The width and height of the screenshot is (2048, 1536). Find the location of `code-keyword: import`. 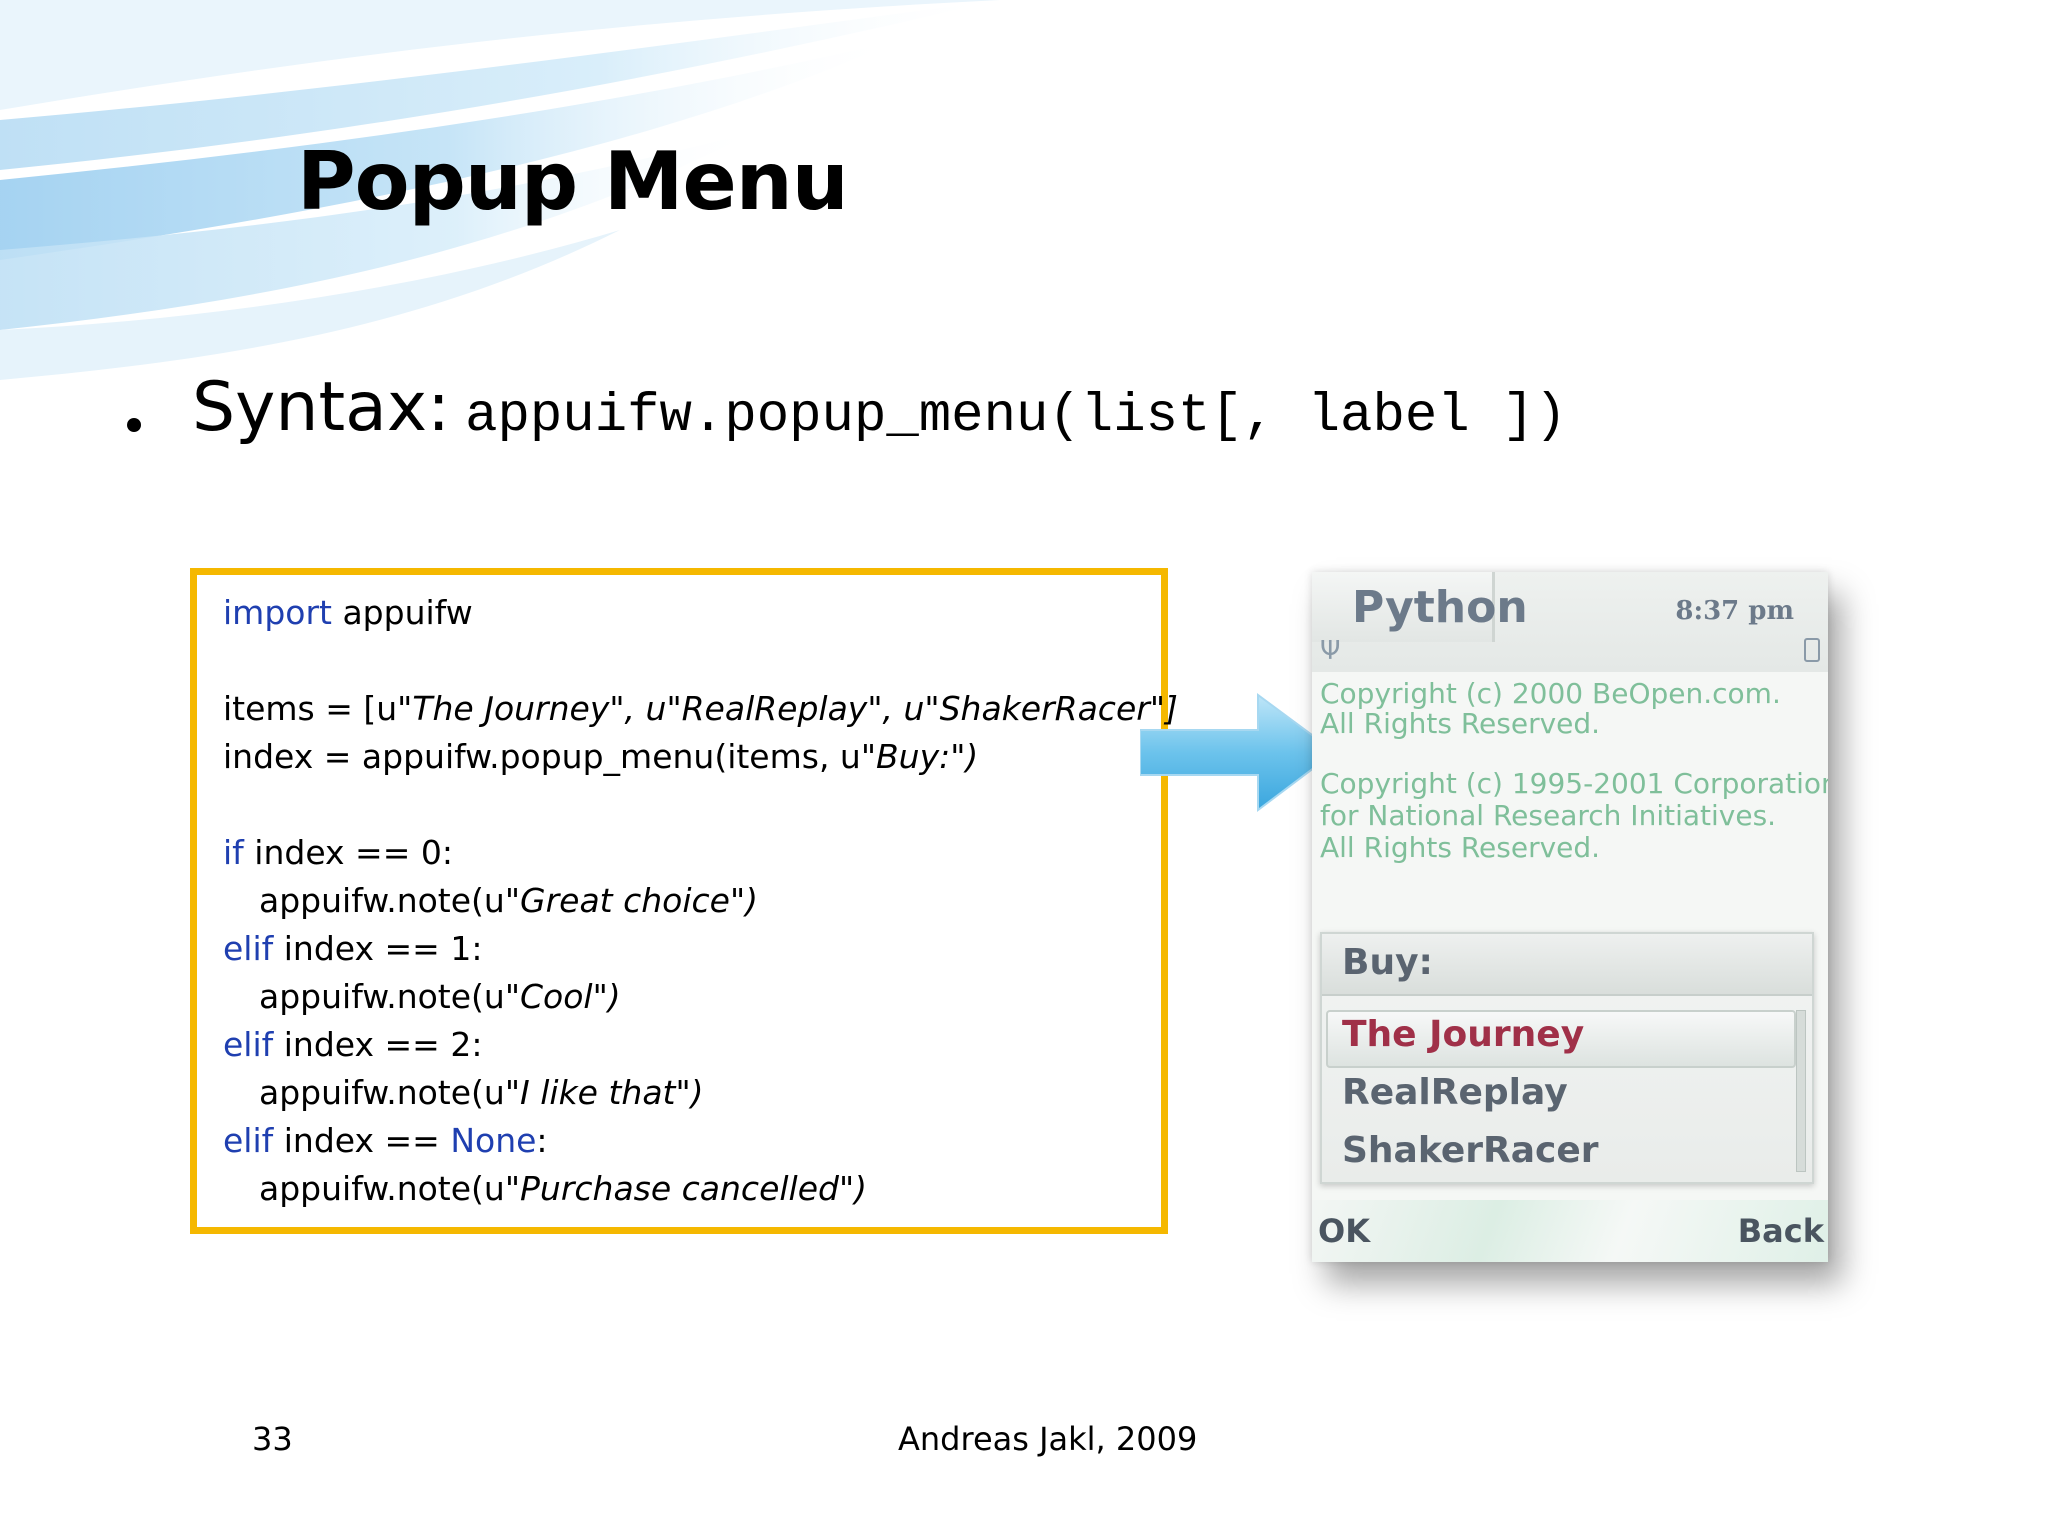

code-keyword: import is located at coordinates (277, 612).